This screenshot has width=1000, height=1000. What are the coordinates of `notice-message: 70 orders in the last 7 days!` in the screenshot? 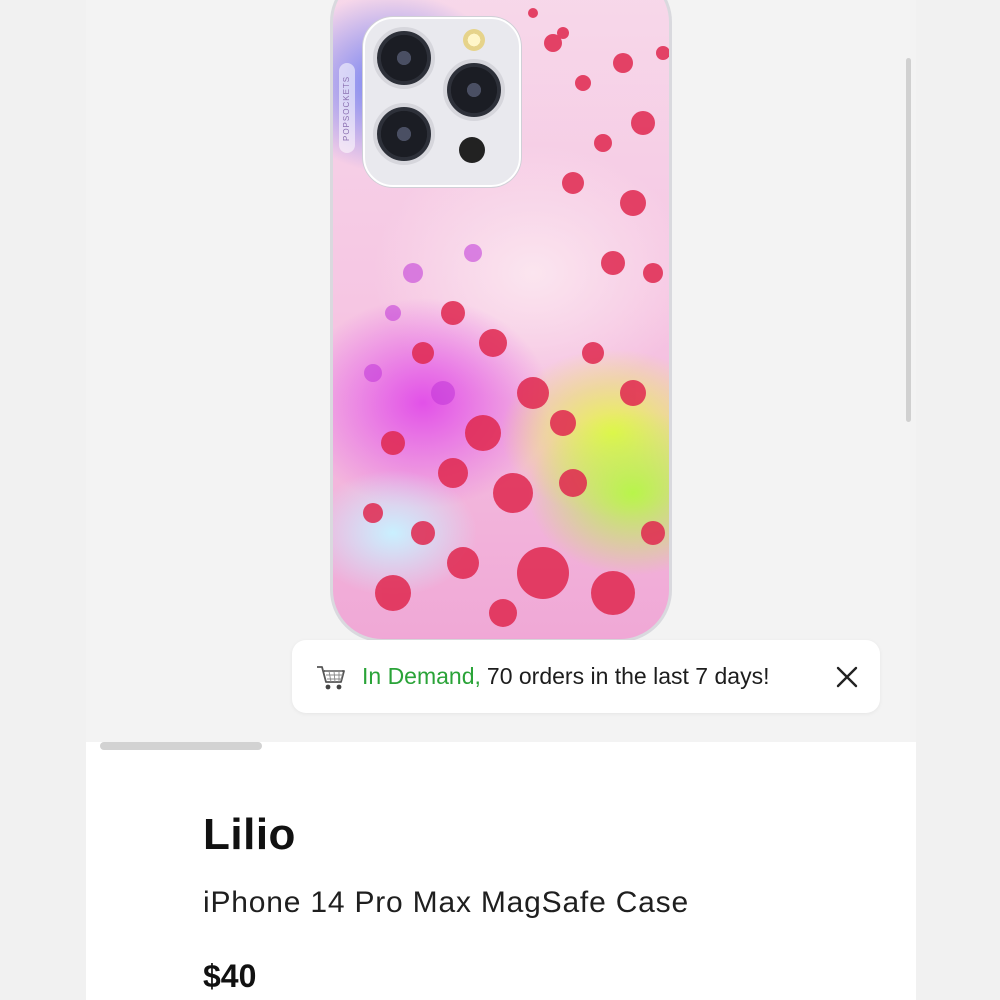 It's located at (628, 676).